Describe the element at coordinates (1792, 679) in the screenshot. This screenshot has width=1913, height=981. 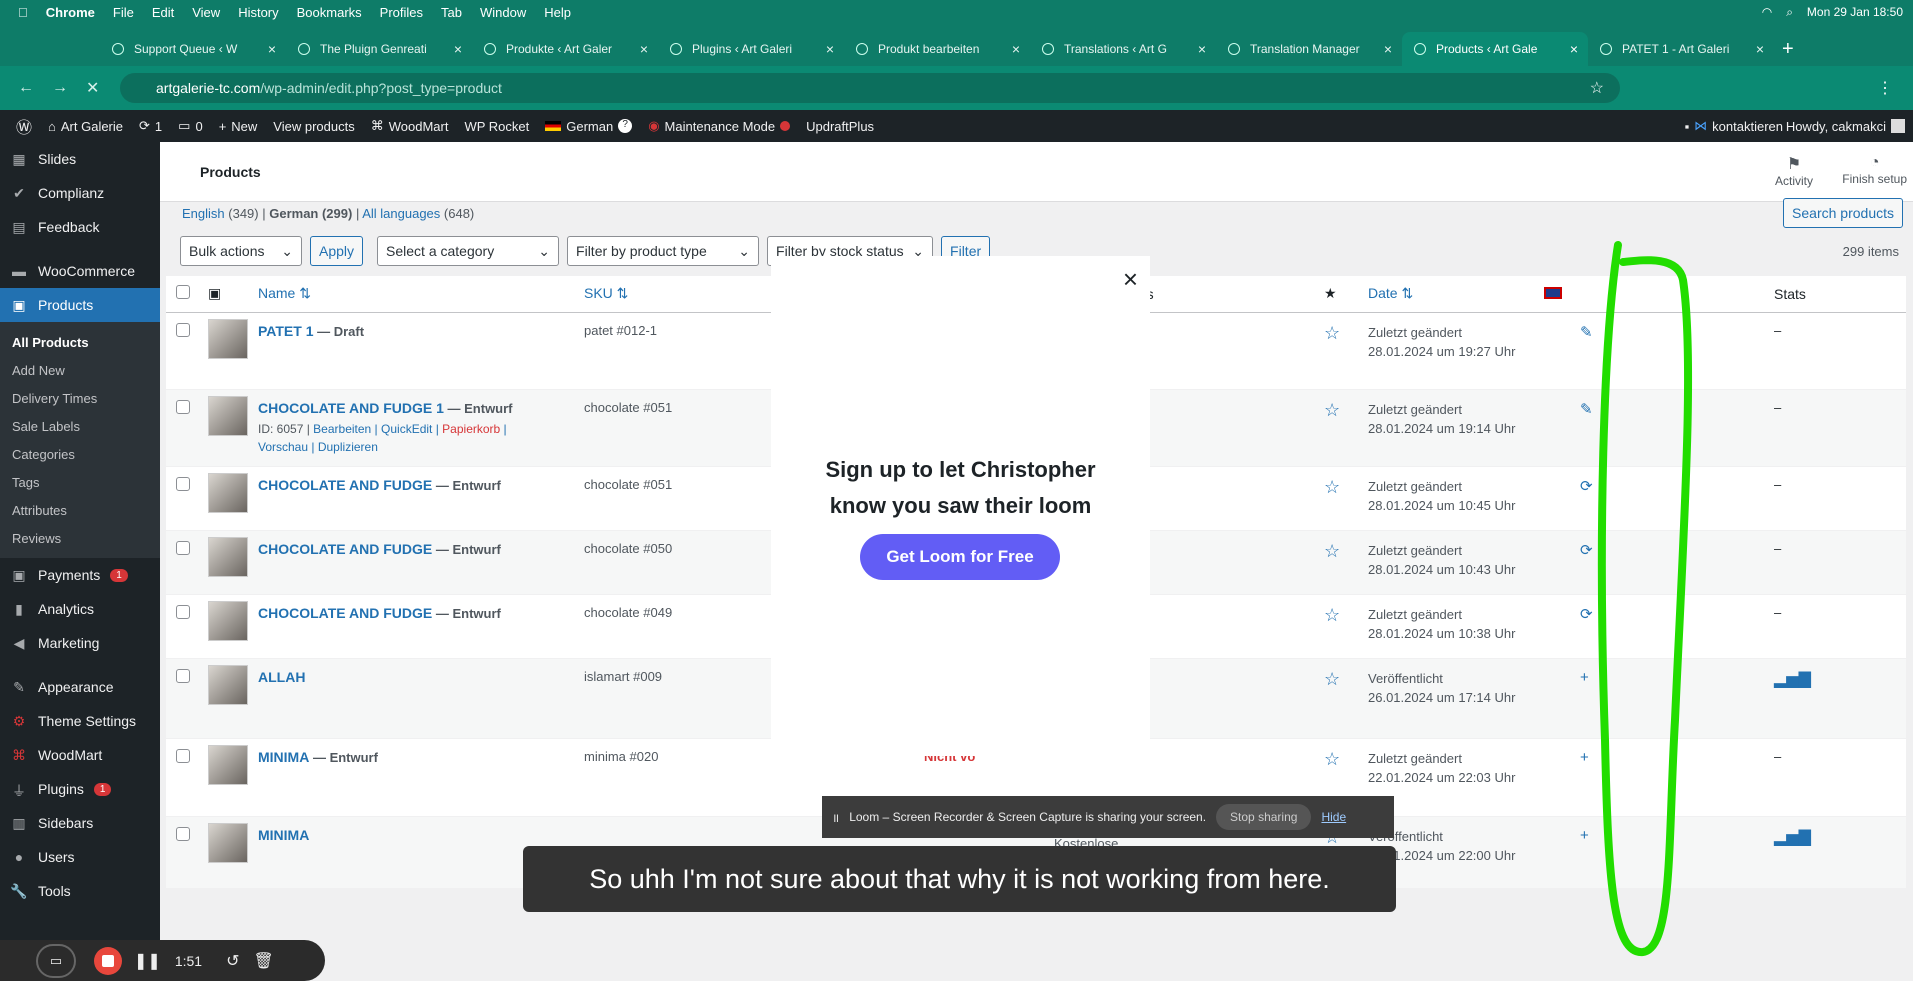
I see `stats-chart-icon: ▂▅▇` at that location.